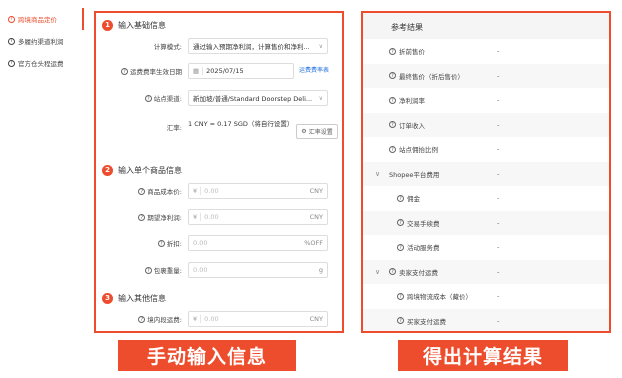 Image resolution: width=622 pixels, height=378 pixels. Describe the element at coordinates (241, 124) in the screenshot. I see `rate-value: 1 CNY = 0.17 SGD（将自行设置）` at that location.